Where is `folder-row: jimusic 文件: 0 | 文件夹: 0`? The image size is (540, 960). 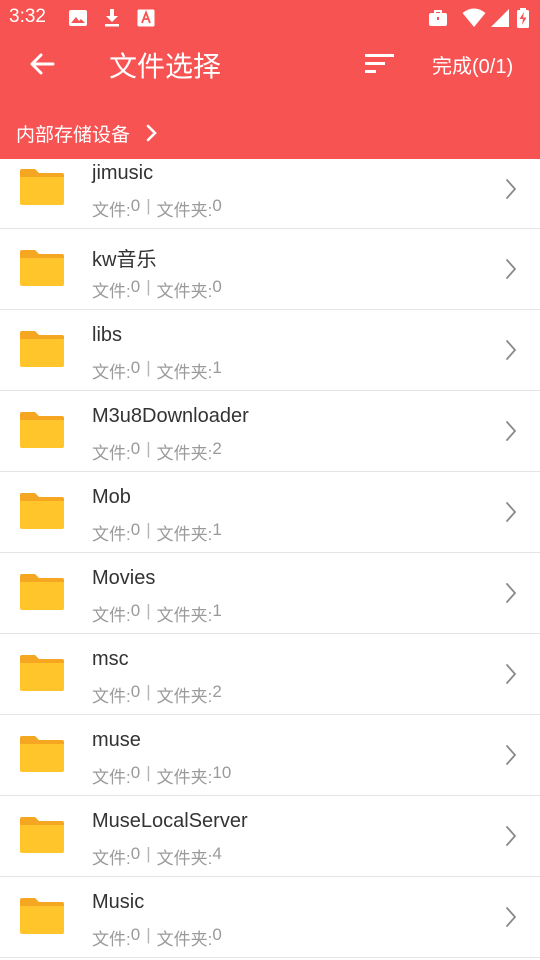 folder-row: jimusic 文件: 0 | 文件夹: 0 is located at coordinates (270, 194).